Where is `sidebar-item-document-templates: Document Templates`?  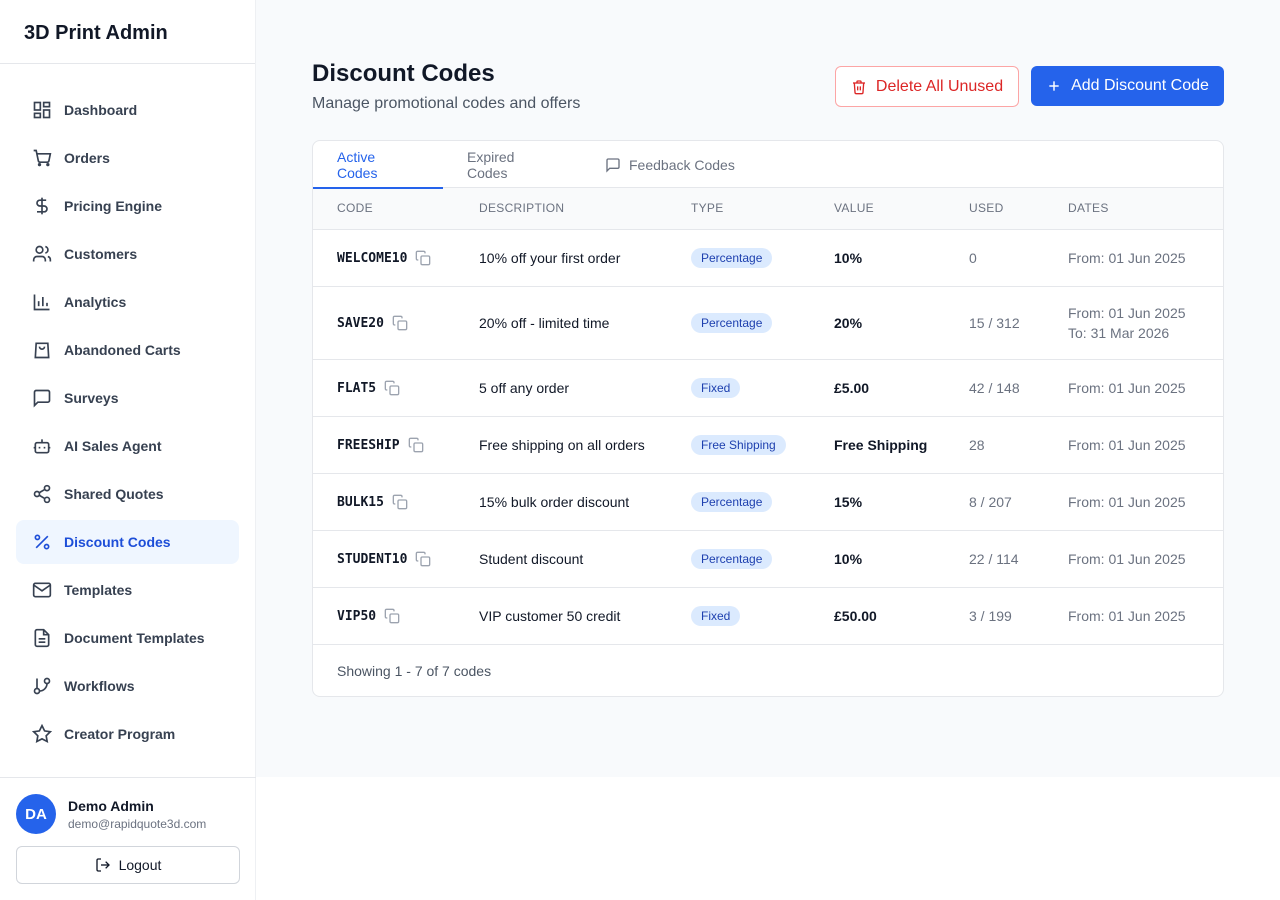
sidebar-item-document-templates: Document Templates is located at coordinates (127, 638).